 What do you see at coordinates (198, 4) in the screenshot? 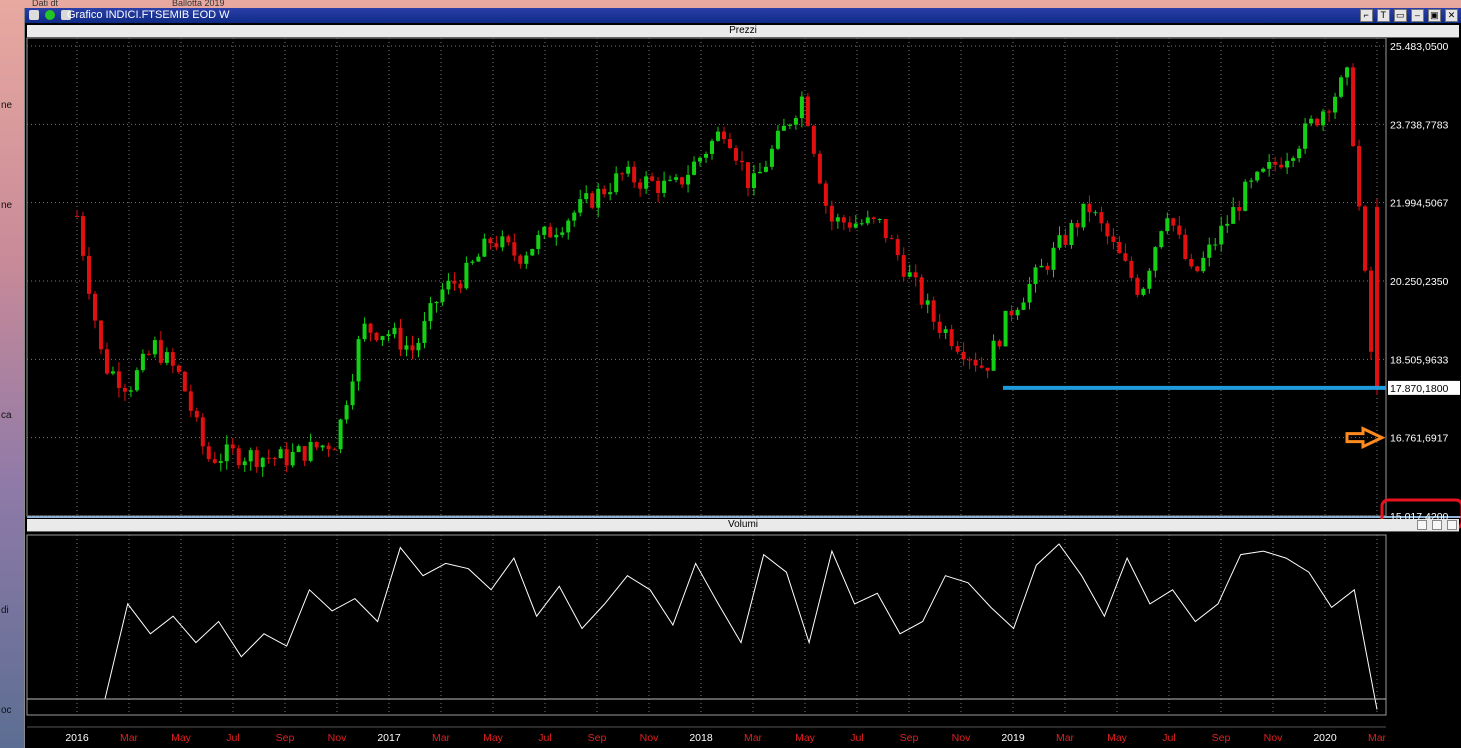
I see `desktop-label: Ballotta 2019` at bounding box center [198, 4].